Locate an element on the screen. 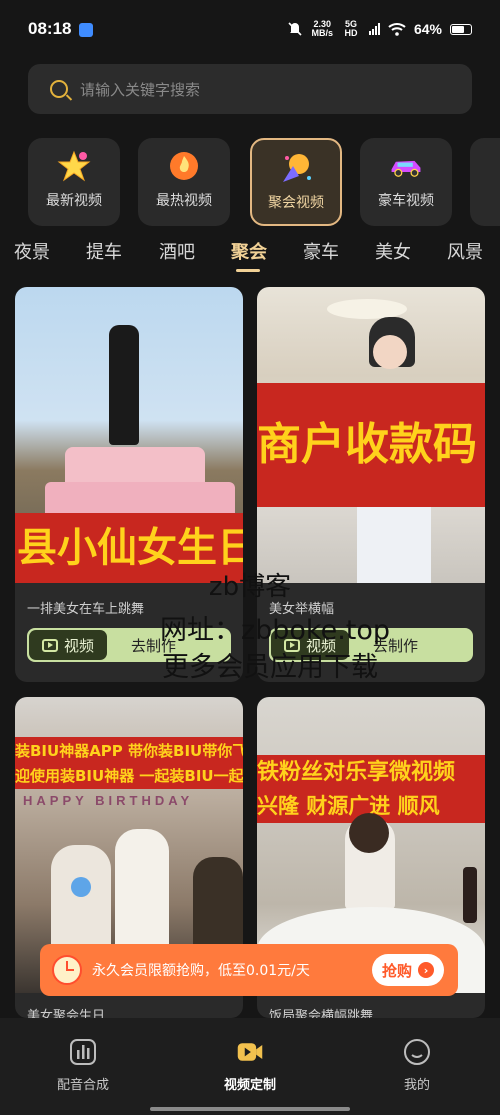  card-title: 饭局聚会横幅跳舞 is located at coordinates (321, 1013).